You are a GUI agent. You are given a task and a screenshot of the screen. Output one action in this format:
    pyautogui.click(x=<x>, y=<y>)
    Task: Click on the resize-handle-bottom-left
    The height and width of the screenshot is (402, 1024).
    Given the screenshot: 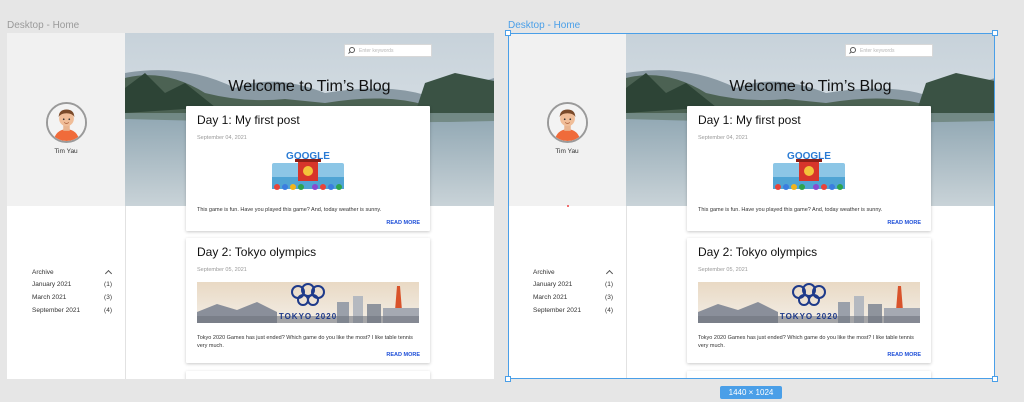 What is the action you would take?
    pyautogui.click(x=508, y=379)
    